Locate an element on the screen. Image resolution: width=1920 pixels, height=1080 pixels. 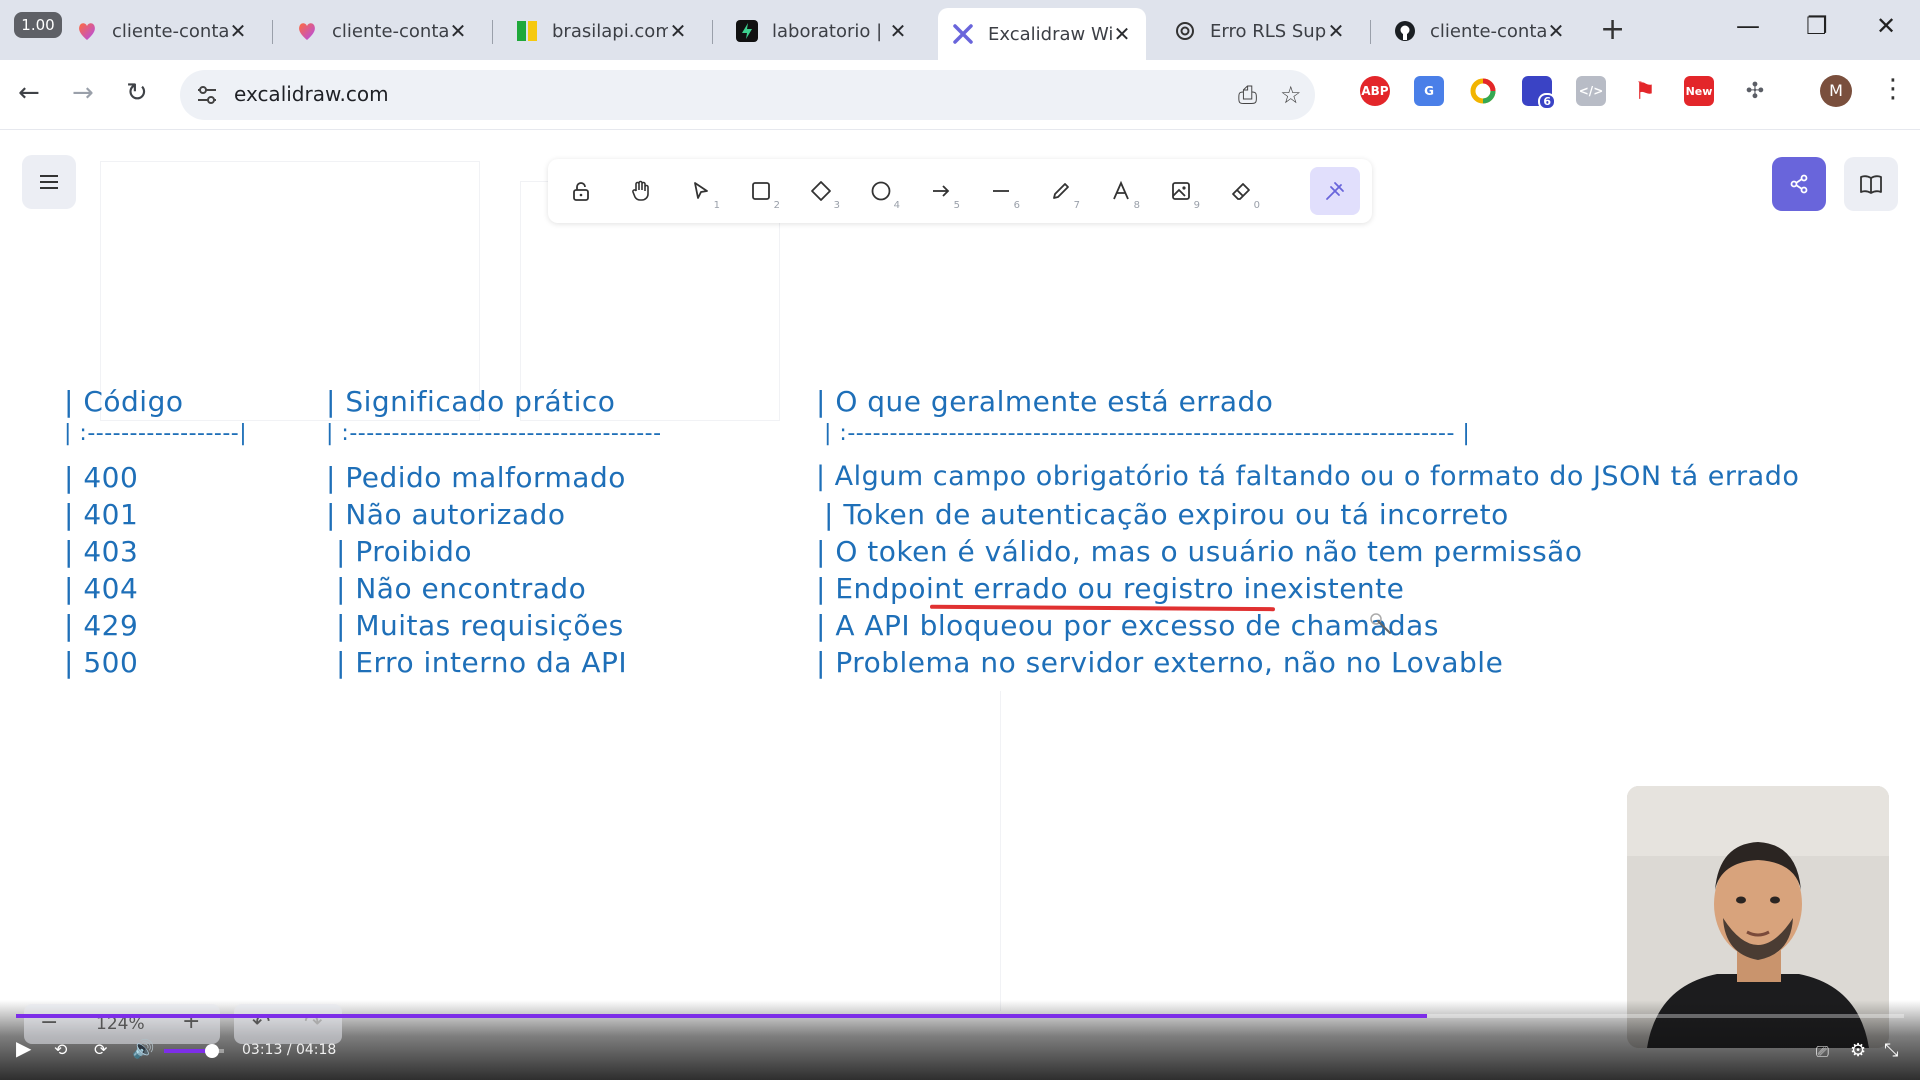
arrow-tool-button: 5 is located at coordinates (941, 191).